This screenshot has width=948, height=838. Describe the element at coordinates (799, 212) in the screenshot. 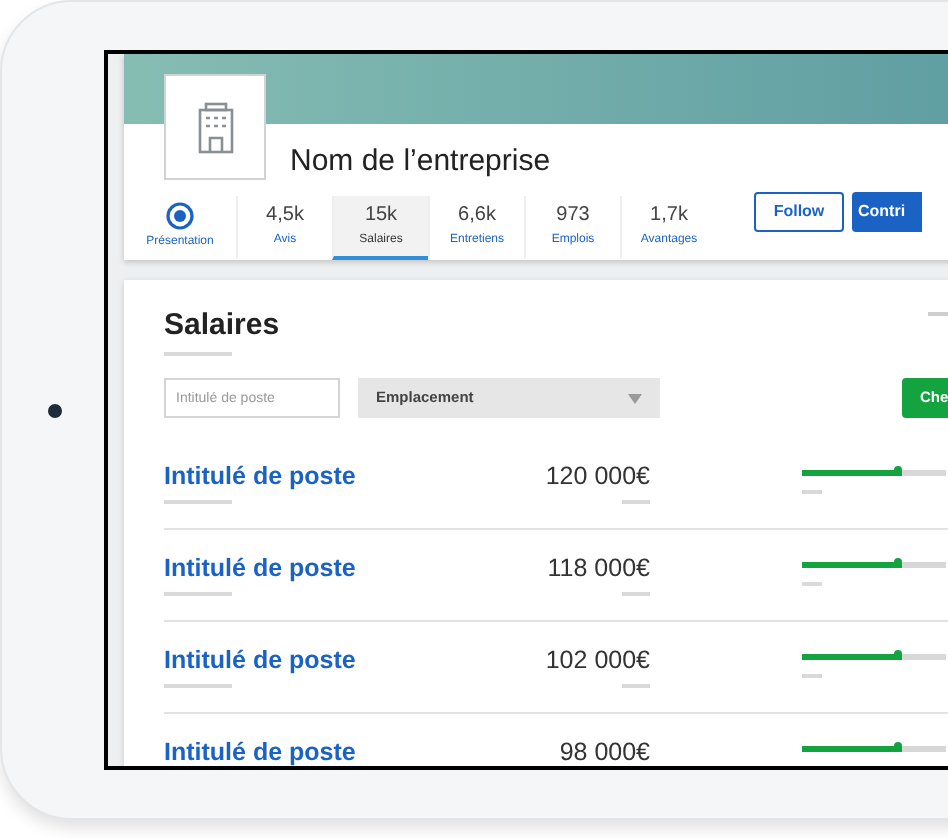

I see `follow-button: Follow` at that location.